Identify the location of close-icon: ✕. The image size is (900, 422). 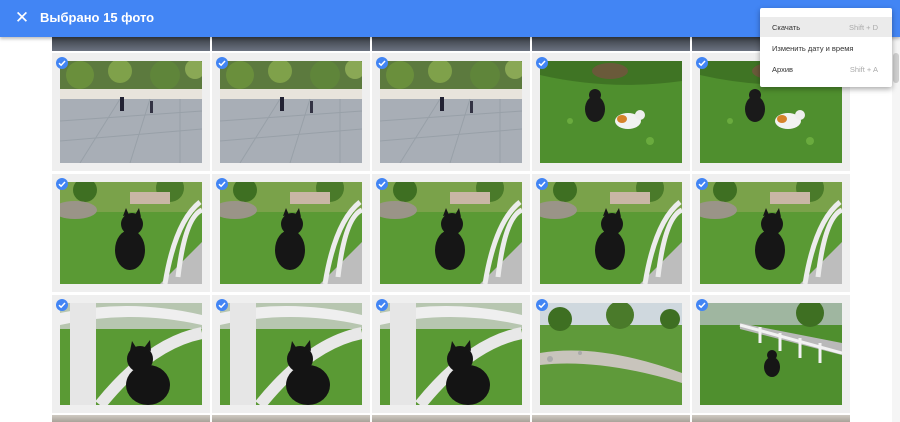
(22, 18).